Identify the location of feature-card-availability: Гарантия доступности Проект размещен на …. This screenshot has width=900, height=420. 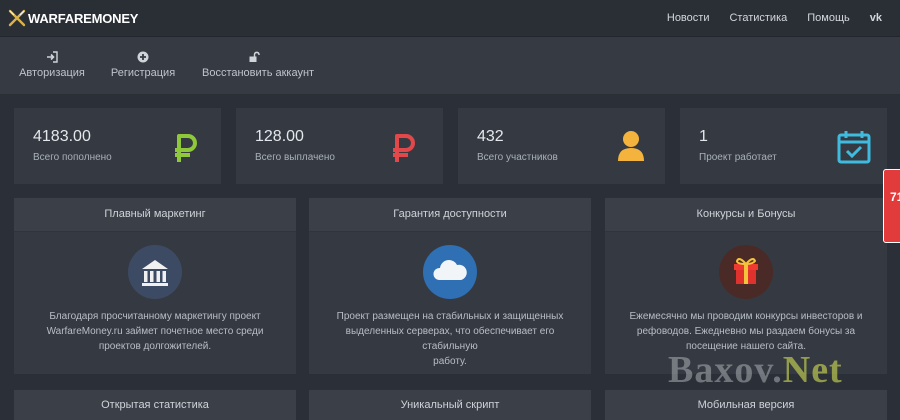
(450, 286).